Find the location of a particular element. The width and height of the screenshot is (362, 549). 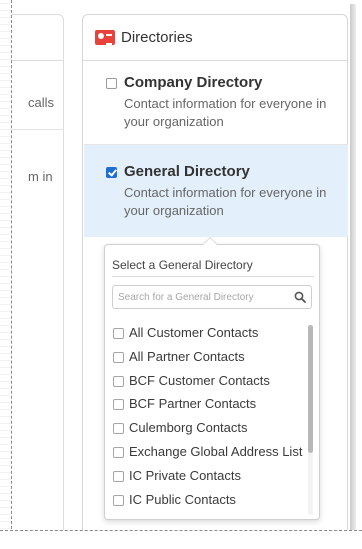

general-directory-checkbox is located at coordinates (111, 172).